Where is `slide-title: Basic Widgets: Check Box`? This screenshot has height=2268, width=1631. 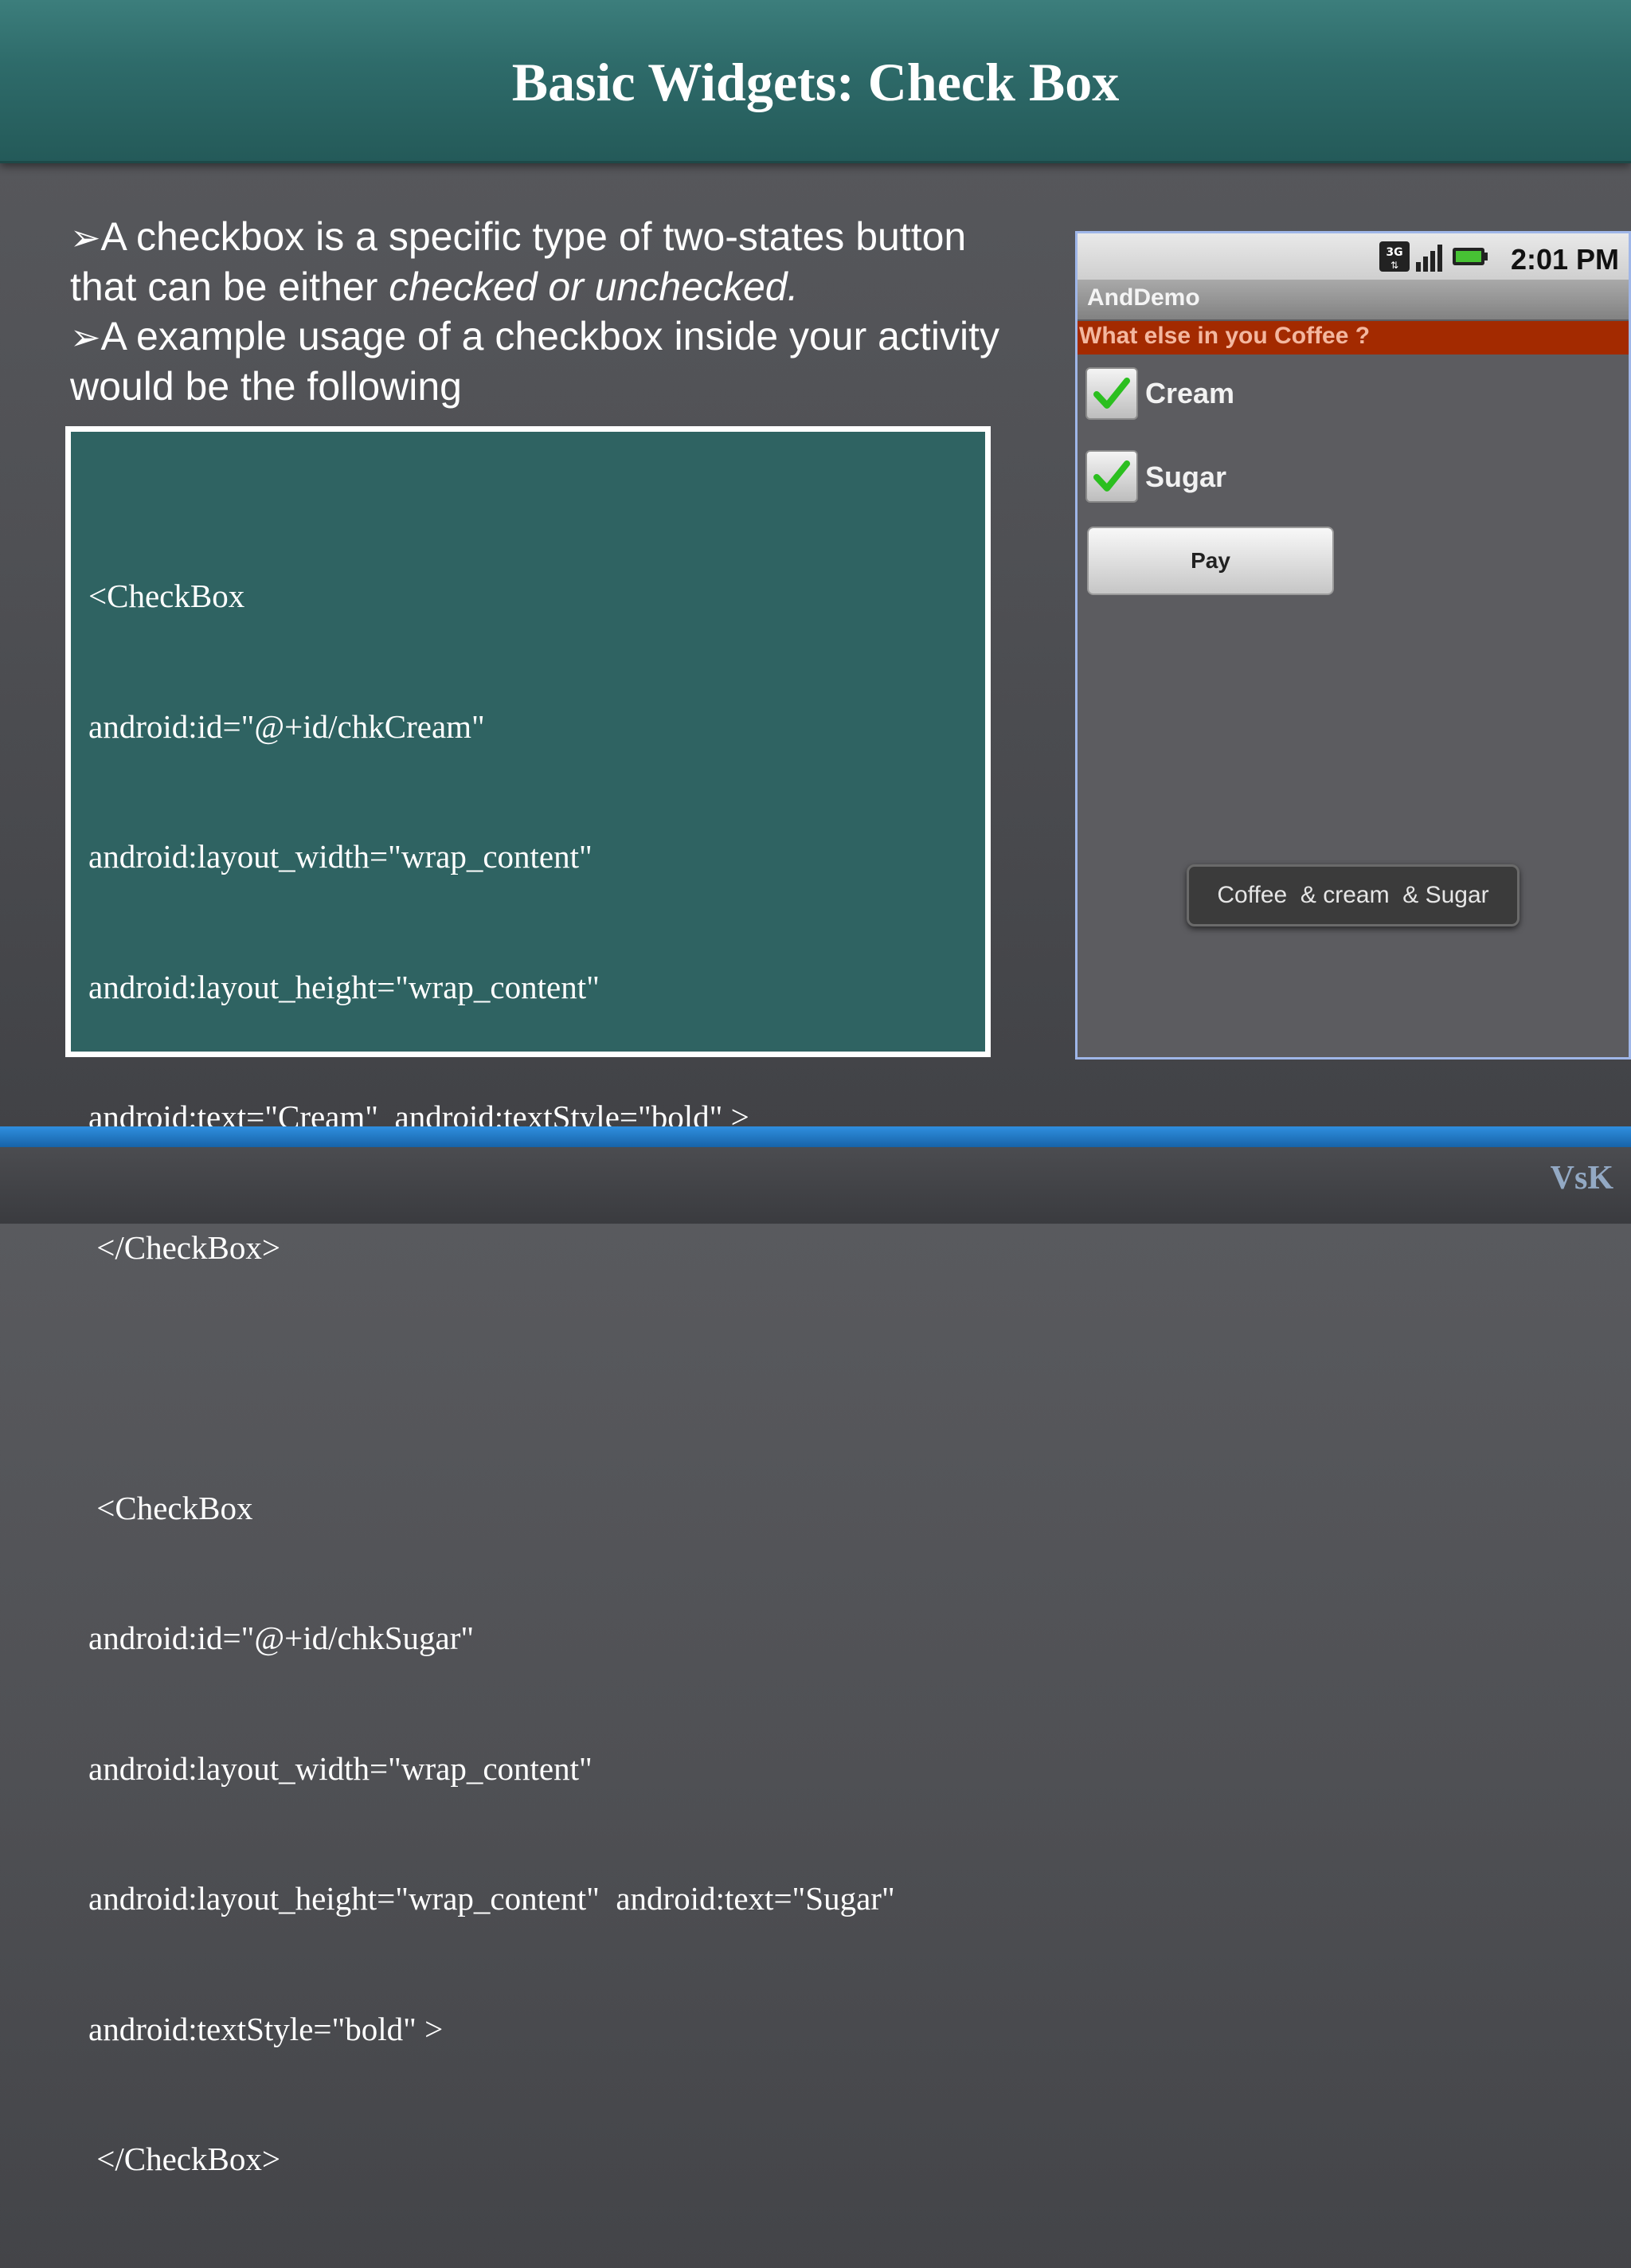
slide-title: Basic Widgets: Check Box is located at coordinates (815, 82).